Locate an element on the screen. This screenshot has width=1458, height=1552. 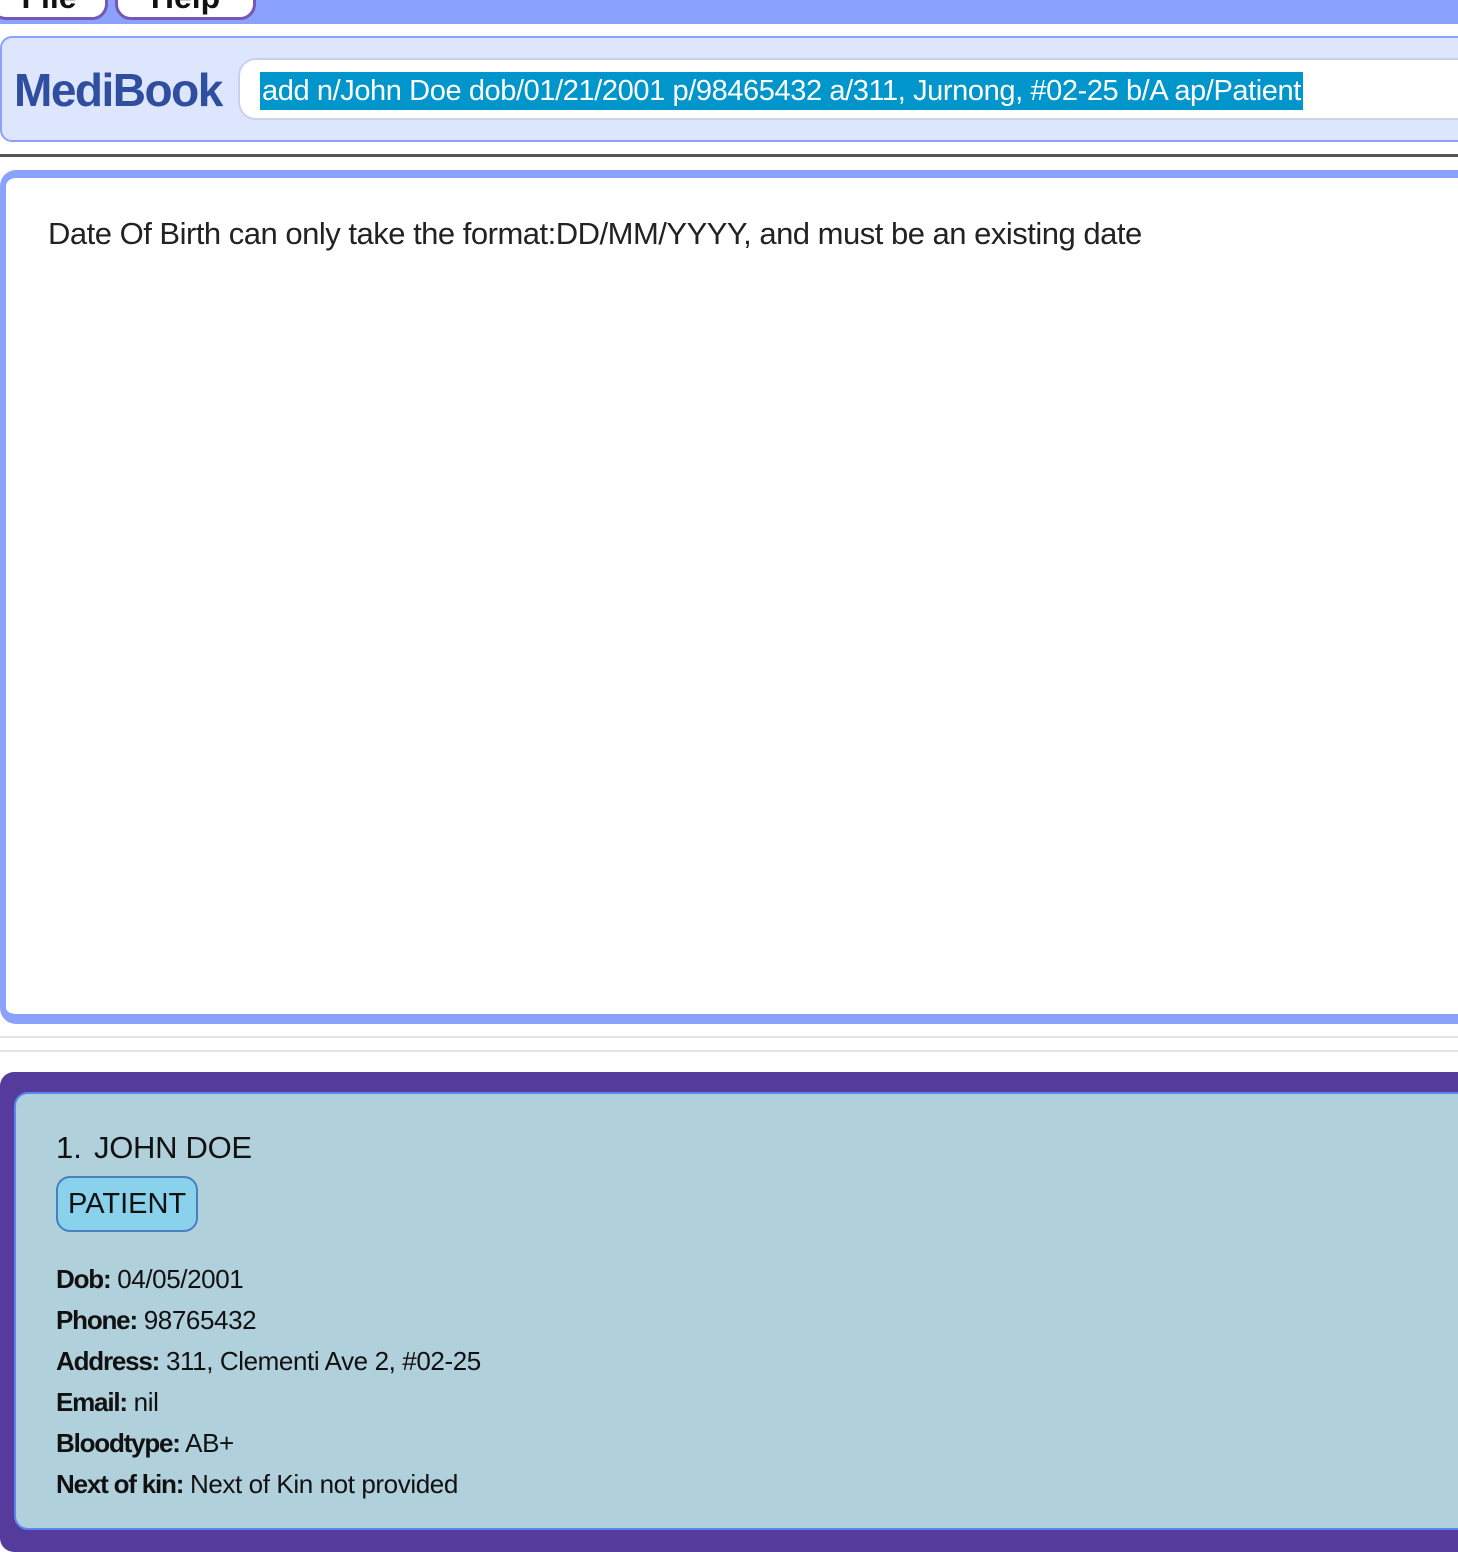
next-of-kin-label: Next of kin: is located at coordinates (120, 1484).